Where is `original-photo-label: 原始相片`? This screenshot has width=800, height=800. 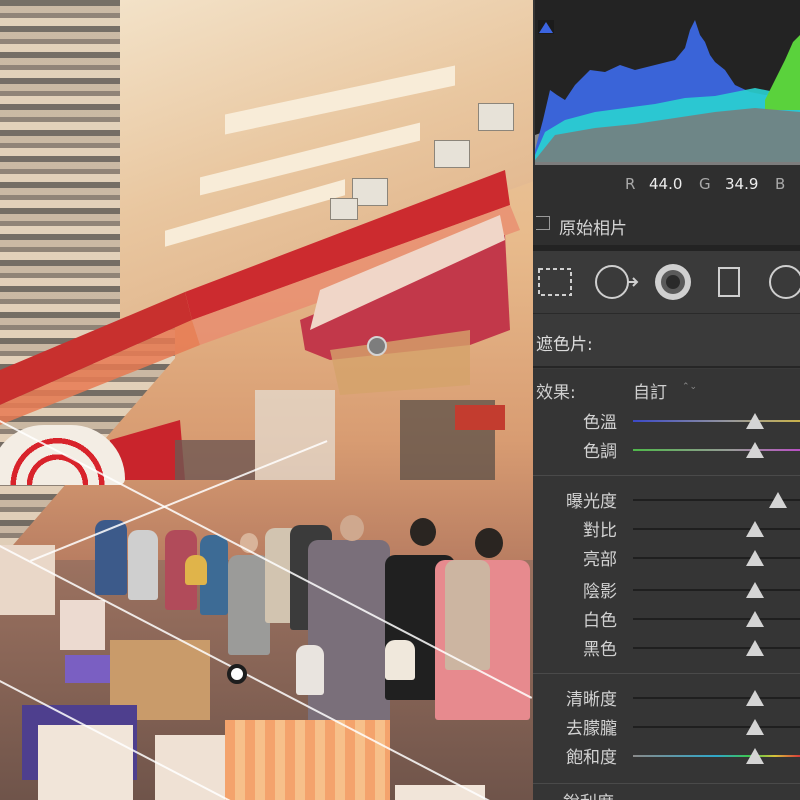 original-photo-label: 原始相片 is located at coordinates (593, 229).